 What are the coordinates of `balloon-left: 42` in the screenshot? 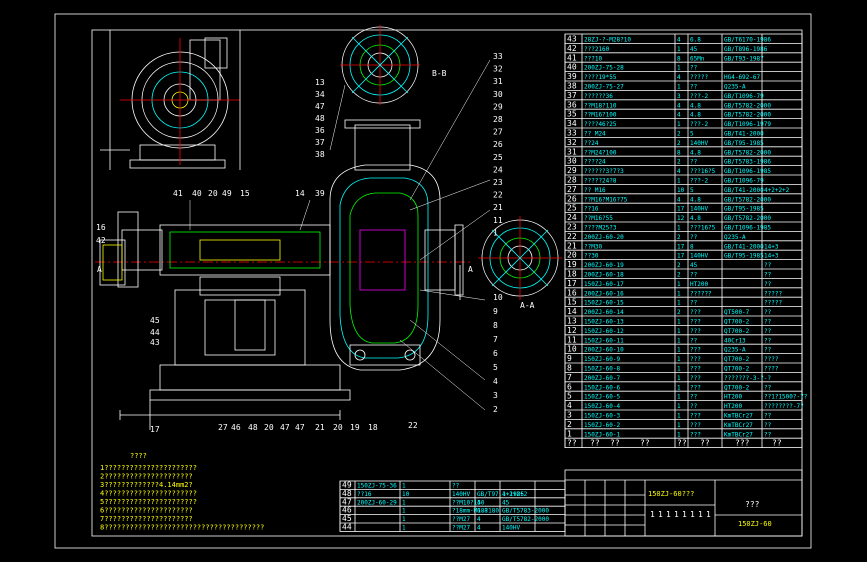 It's located at (101, 240).